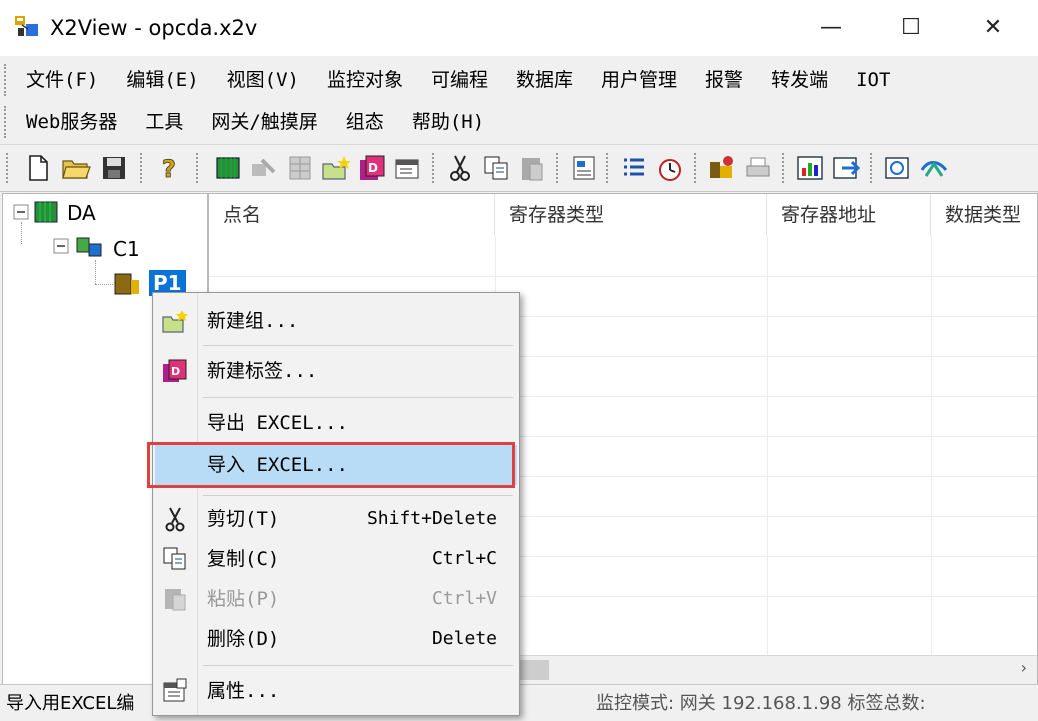 The height and width of the screenshot is (721, 1038). I want to click on menu-user-management: 用户管理, so click(639, 80).